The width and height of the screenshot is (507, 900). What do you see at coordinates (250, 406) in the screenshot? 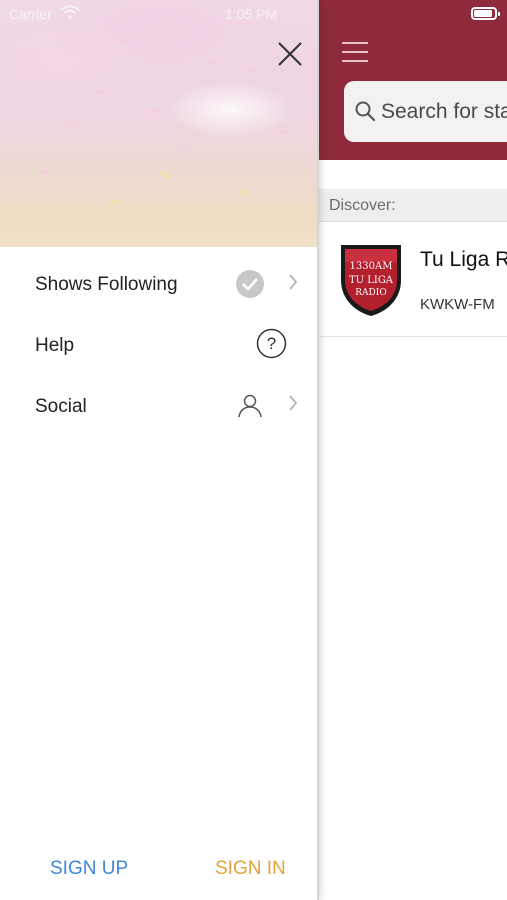
I see `person-icon` at bounding box center [250, 406].